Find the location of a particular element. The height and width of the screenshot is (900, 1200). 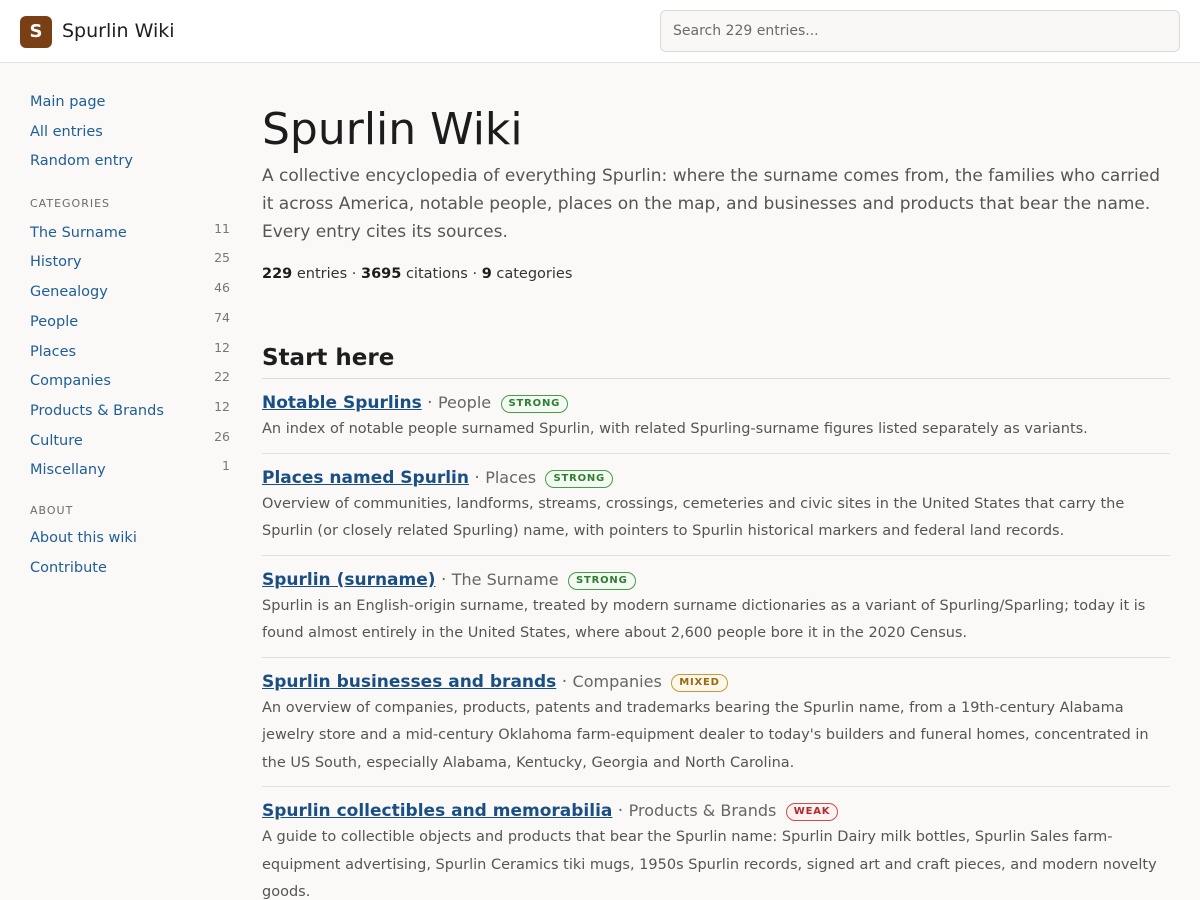

site-title: Spurlin Wiki is located at coordinates (118, 31).